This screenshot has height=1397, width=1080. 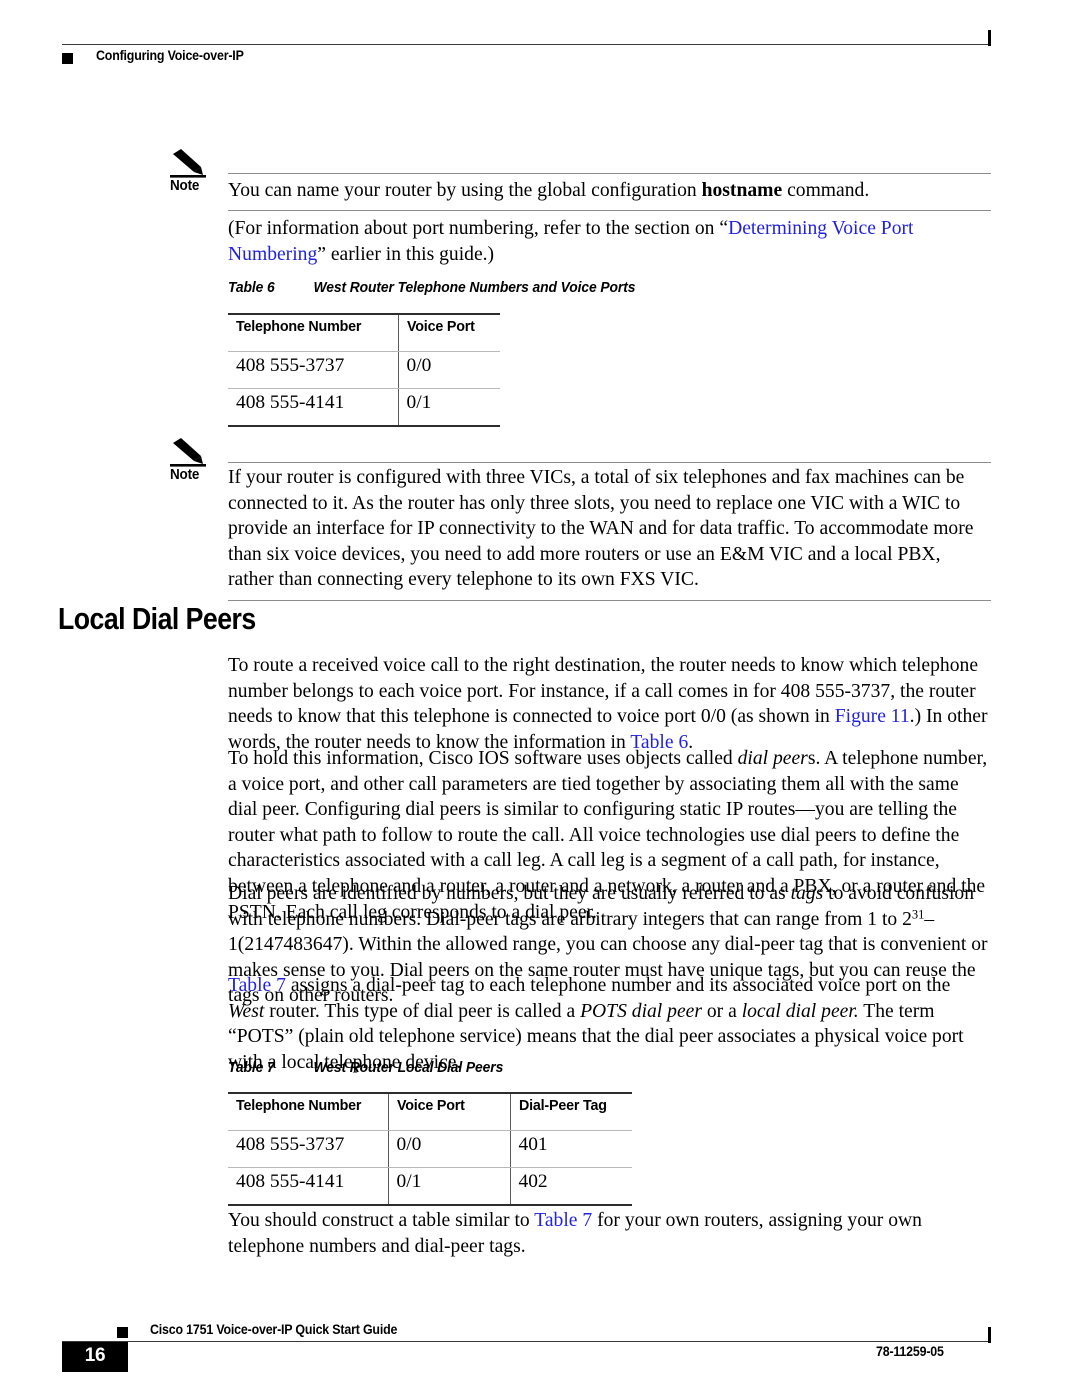 I want to click on note-text-tail: command., so click(x=826, y=190).